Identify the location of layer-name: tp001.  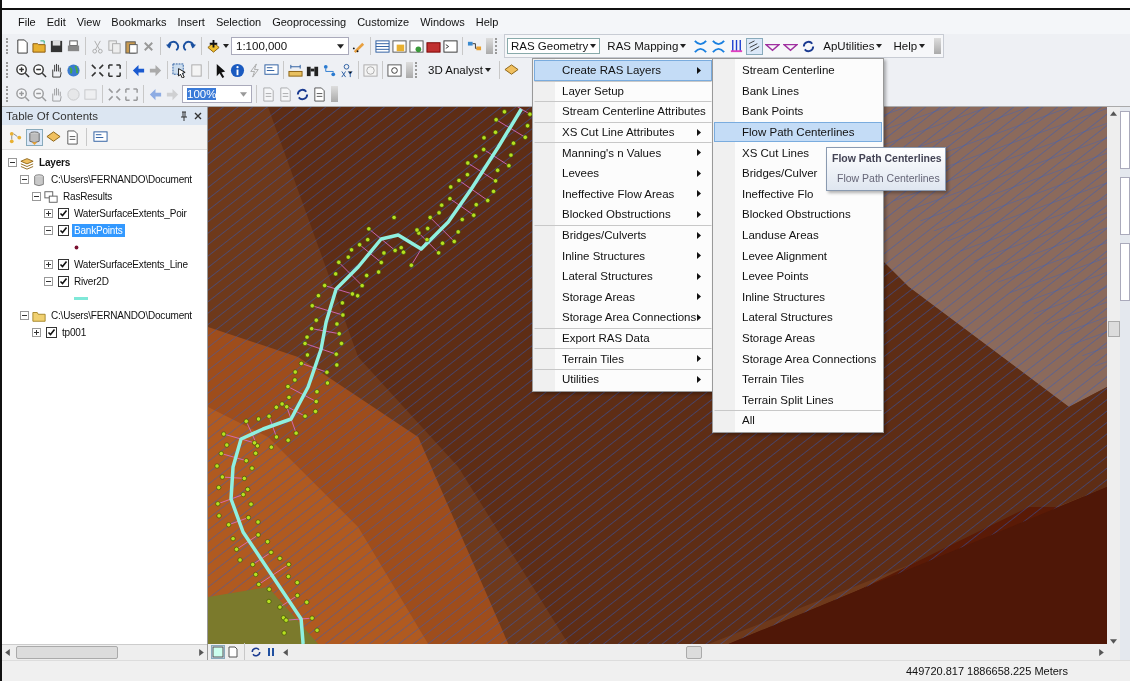
(74, 332).